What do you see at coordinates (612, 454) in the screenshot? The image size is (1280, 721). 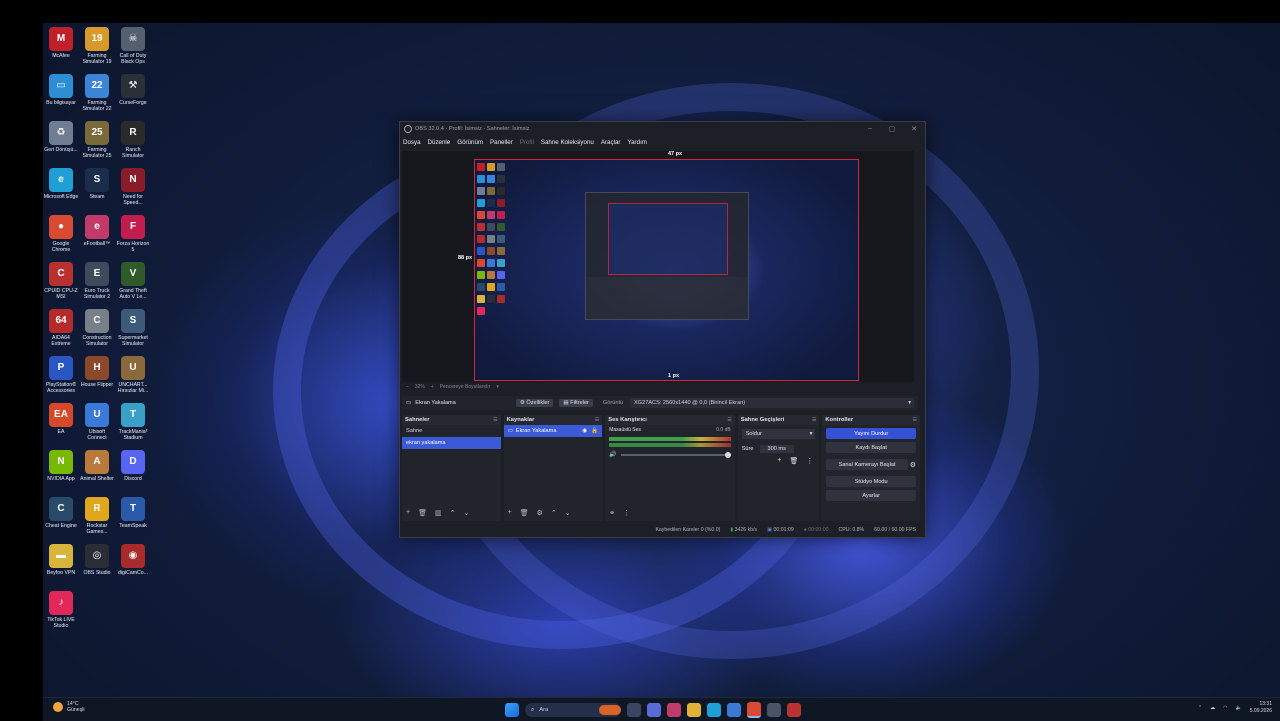 I see `speaker-icon: 🔊` at bounding box center [612, 454].